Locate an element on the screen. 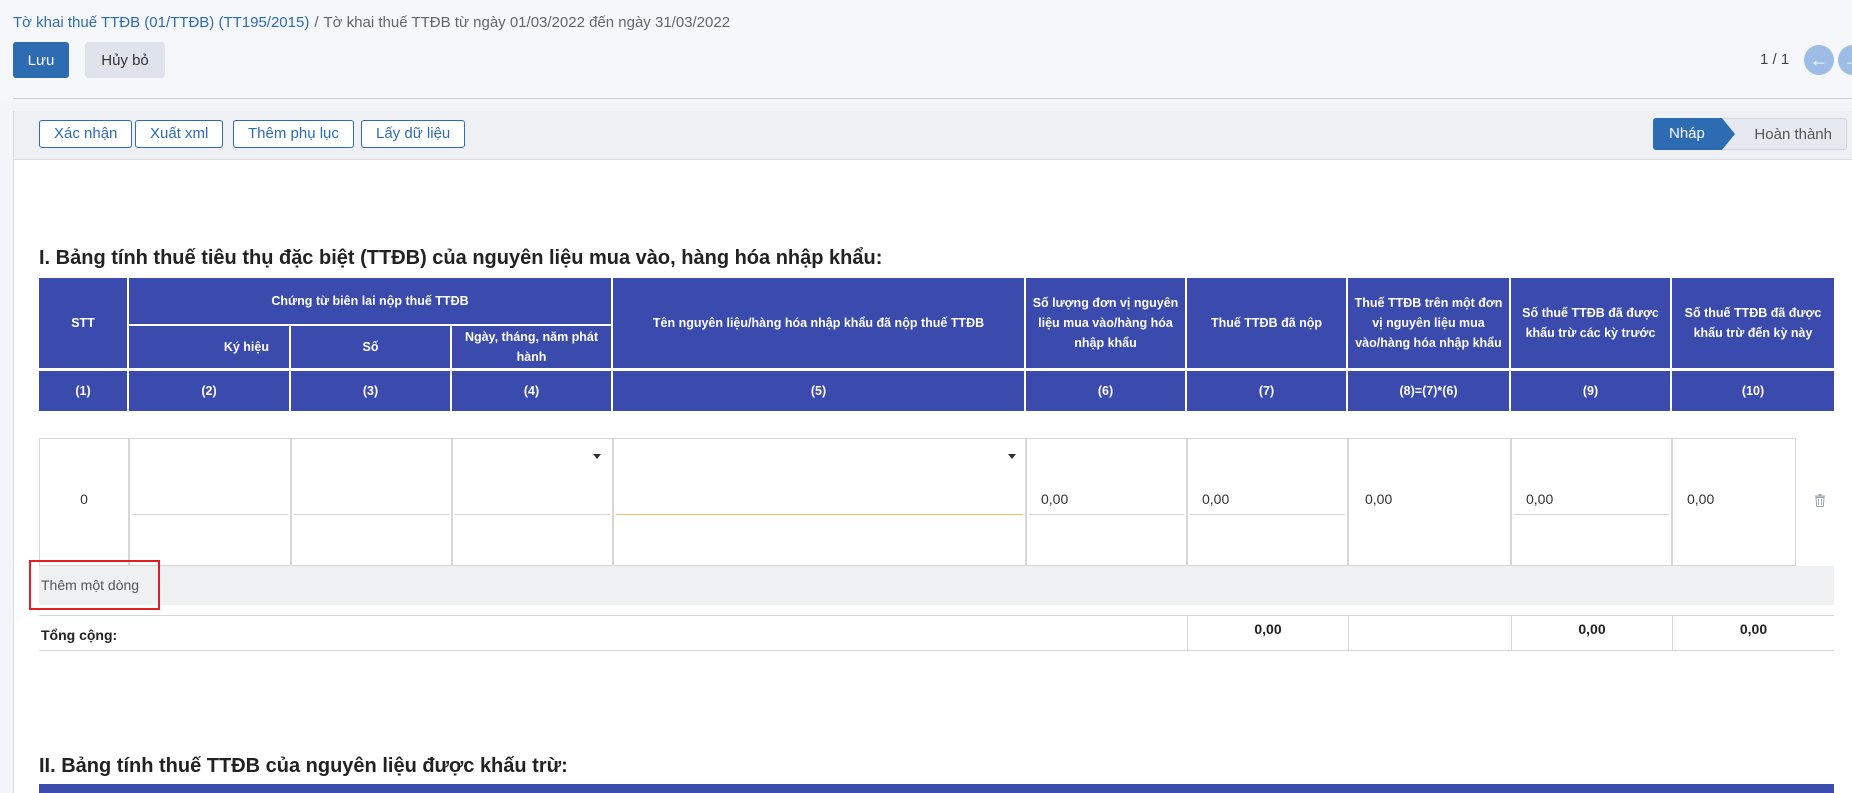  header-receipt-group: Chứng từ biên lai nộp thuế TTĐB is located at coordinates (370, 301).